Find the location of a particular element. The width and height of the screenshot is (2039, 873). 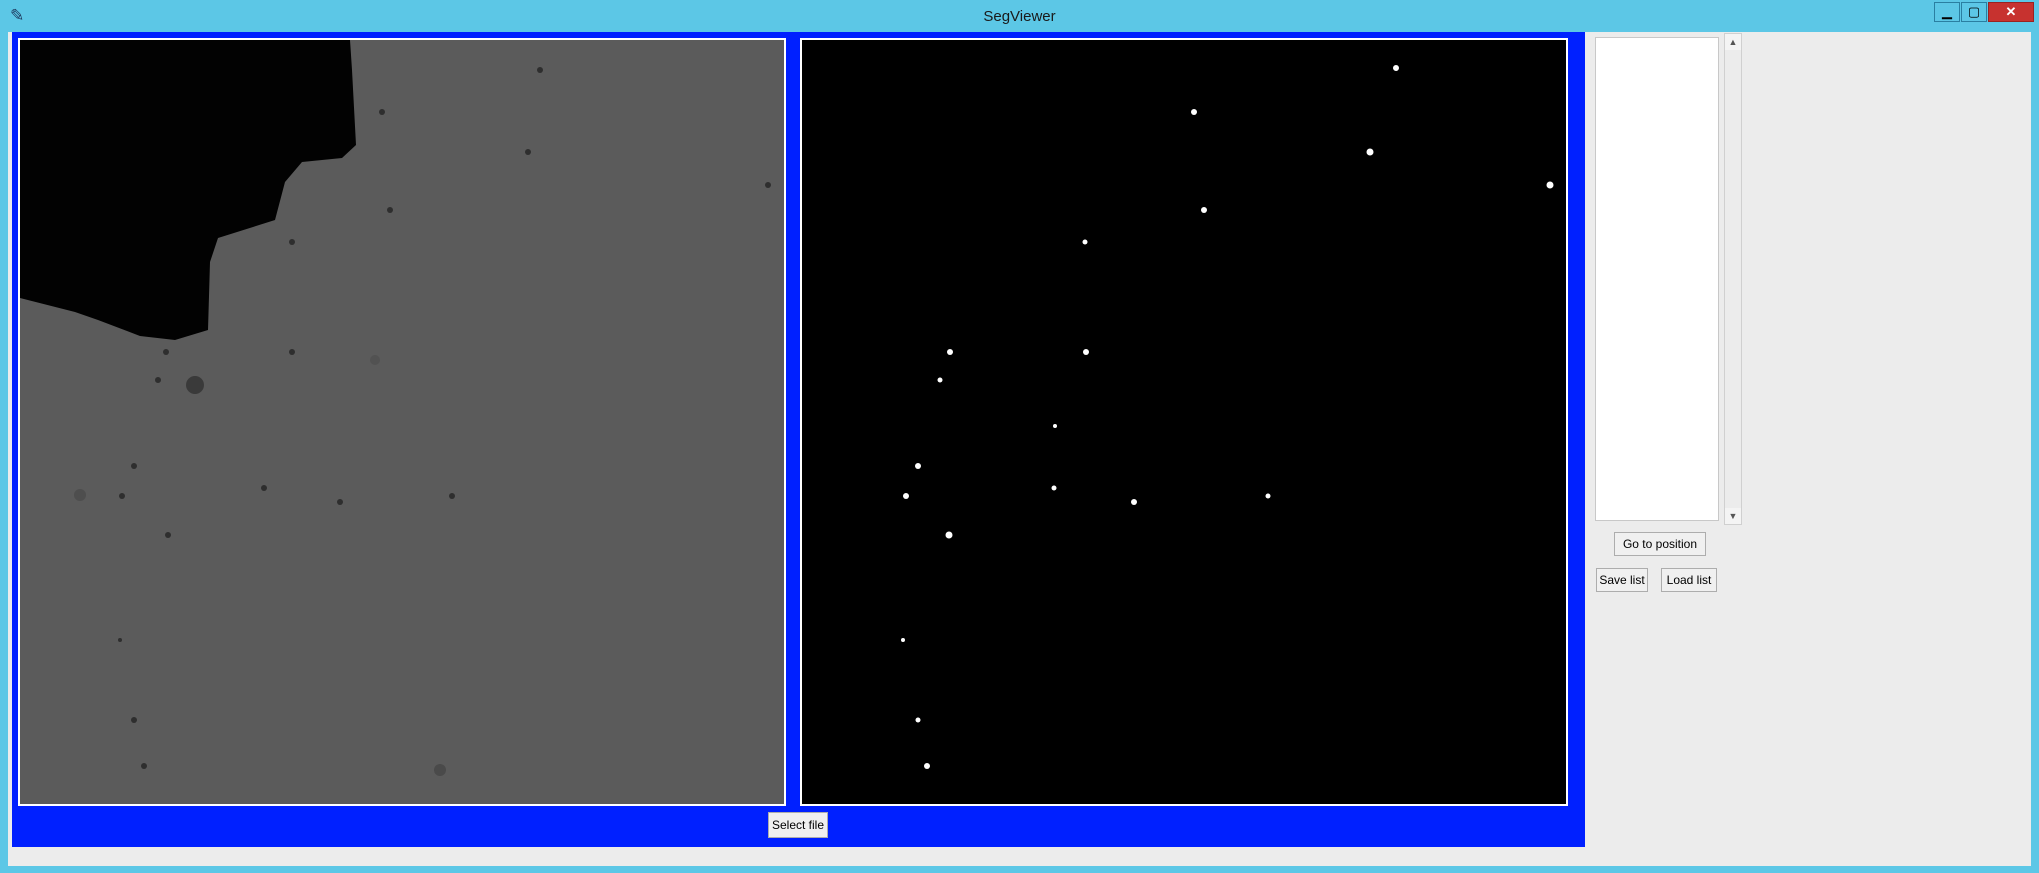

save-list-button: Save list is located at coordinates (1622, 580).